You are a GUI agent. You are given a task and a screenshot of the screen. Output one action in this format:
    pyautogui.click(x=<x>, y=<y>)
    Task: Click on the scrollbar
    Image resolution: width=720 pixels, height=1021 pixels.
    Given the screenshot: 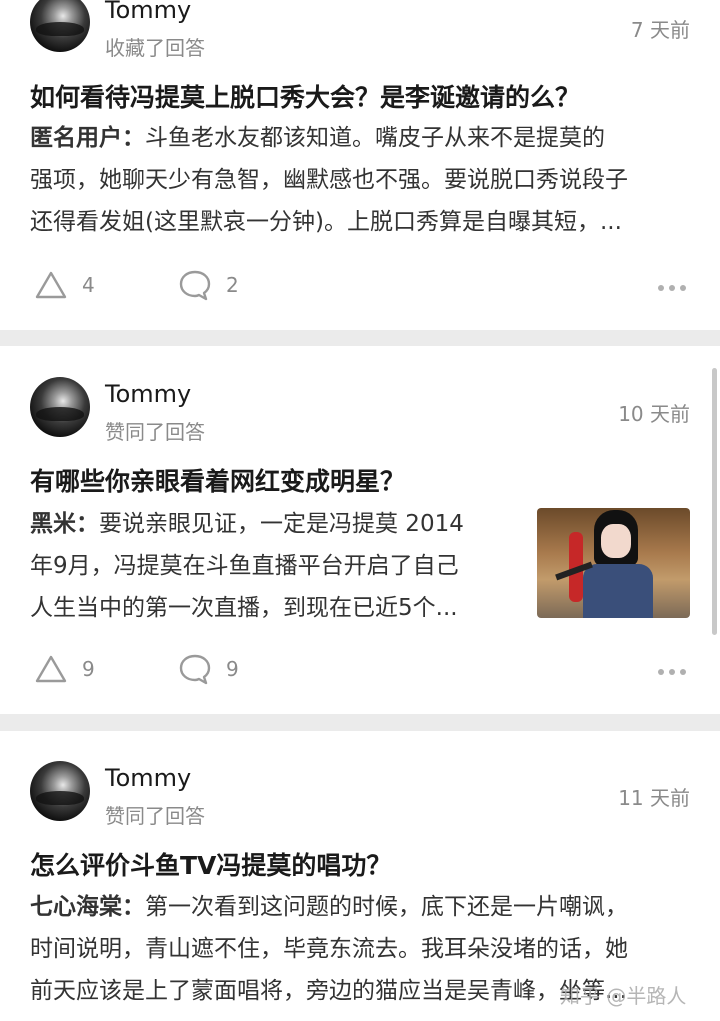 What is the action you would take?
    pyautogui.click(x=714, y=501)
    